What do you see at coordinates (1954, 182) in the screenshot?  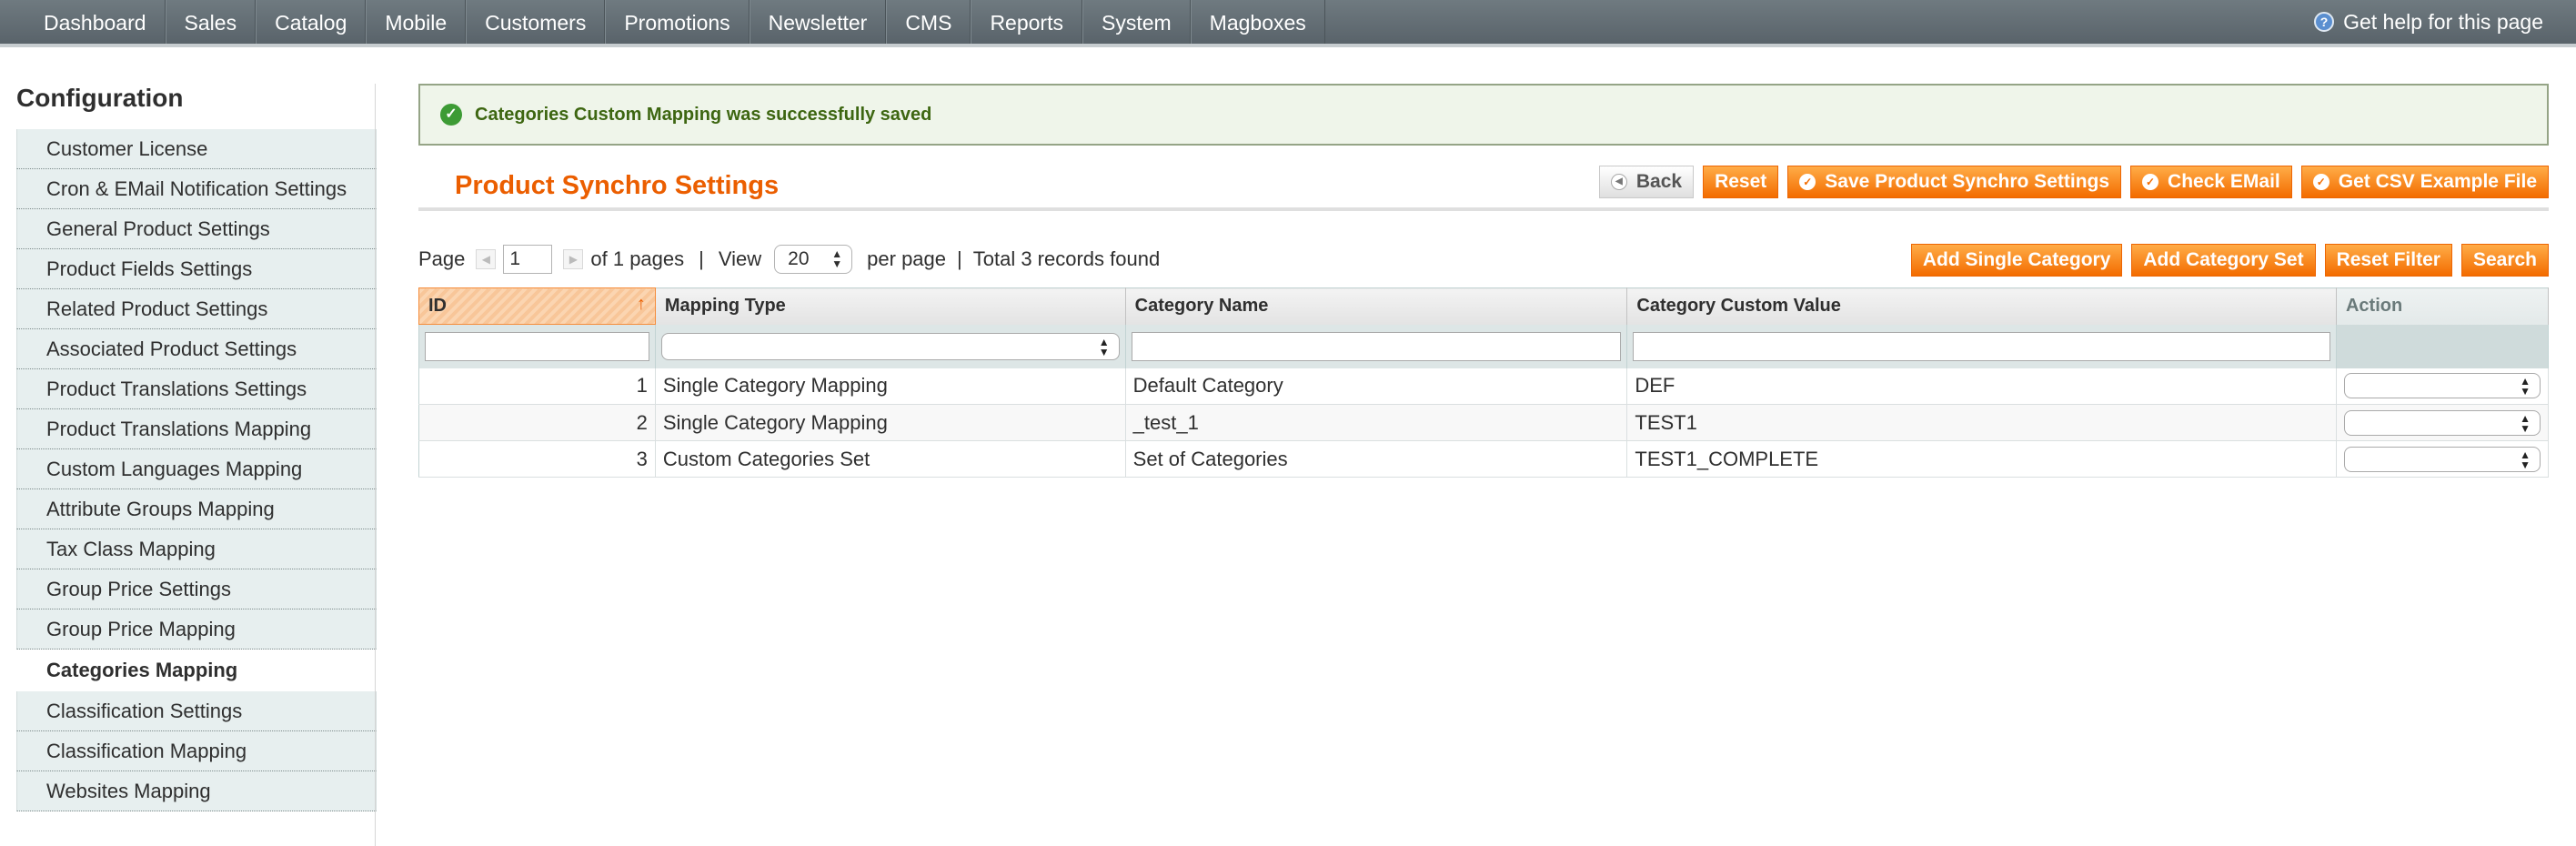 I see `save-settings-button: ✓ Save Product Synchro Settings` at bounding box center [1954, 182].